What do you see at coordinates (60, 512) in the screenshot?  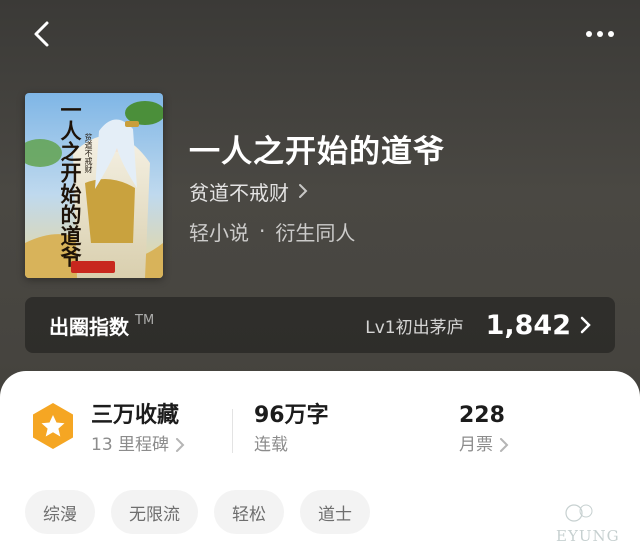 I see `tag-chip: 综漫` at bounding box center [60, 512].